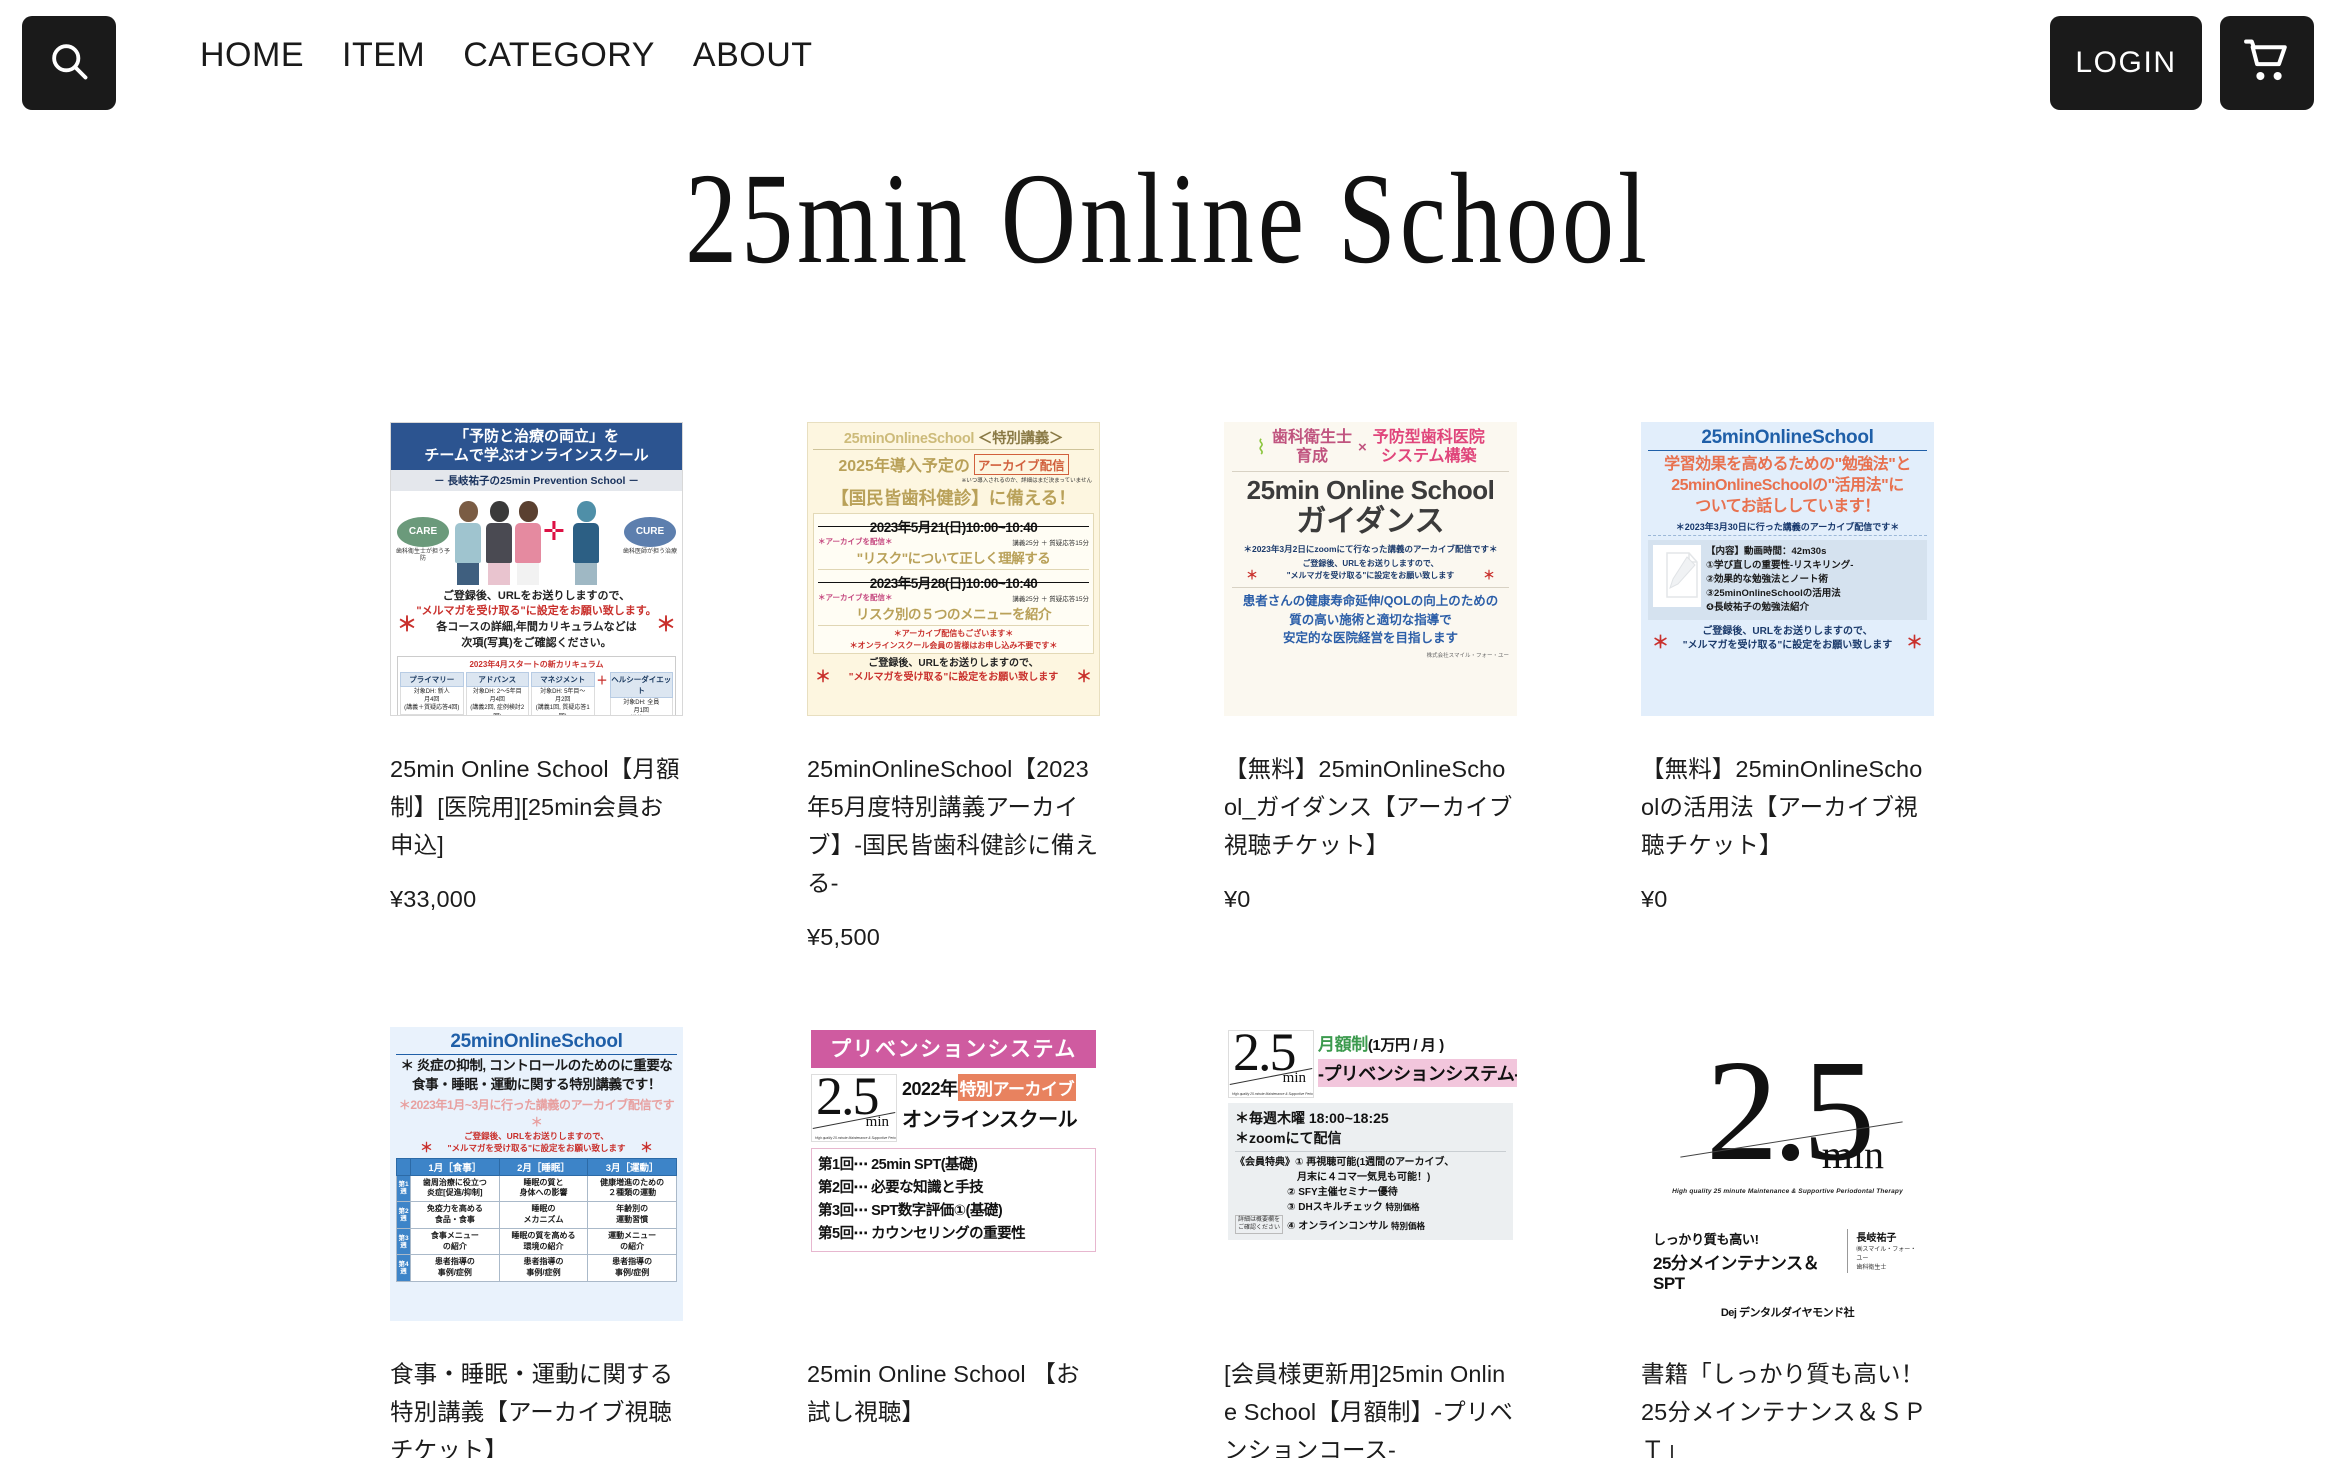 This screenshot has width=2336, height=1458. Describe the element at coordinates (1311, 437) in the screenshot. I see `flyer3-h1: 歯科衛生士` at that location.